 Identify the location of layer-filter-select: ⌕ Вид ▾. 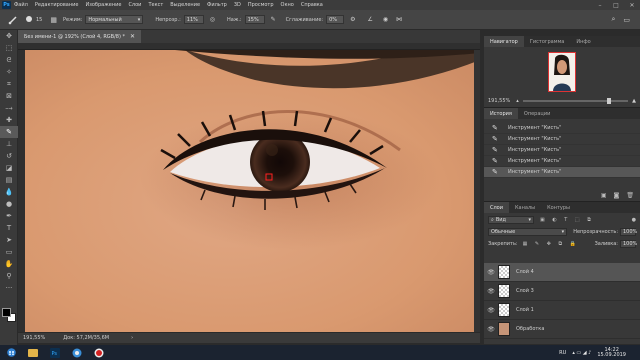
(511, 220).